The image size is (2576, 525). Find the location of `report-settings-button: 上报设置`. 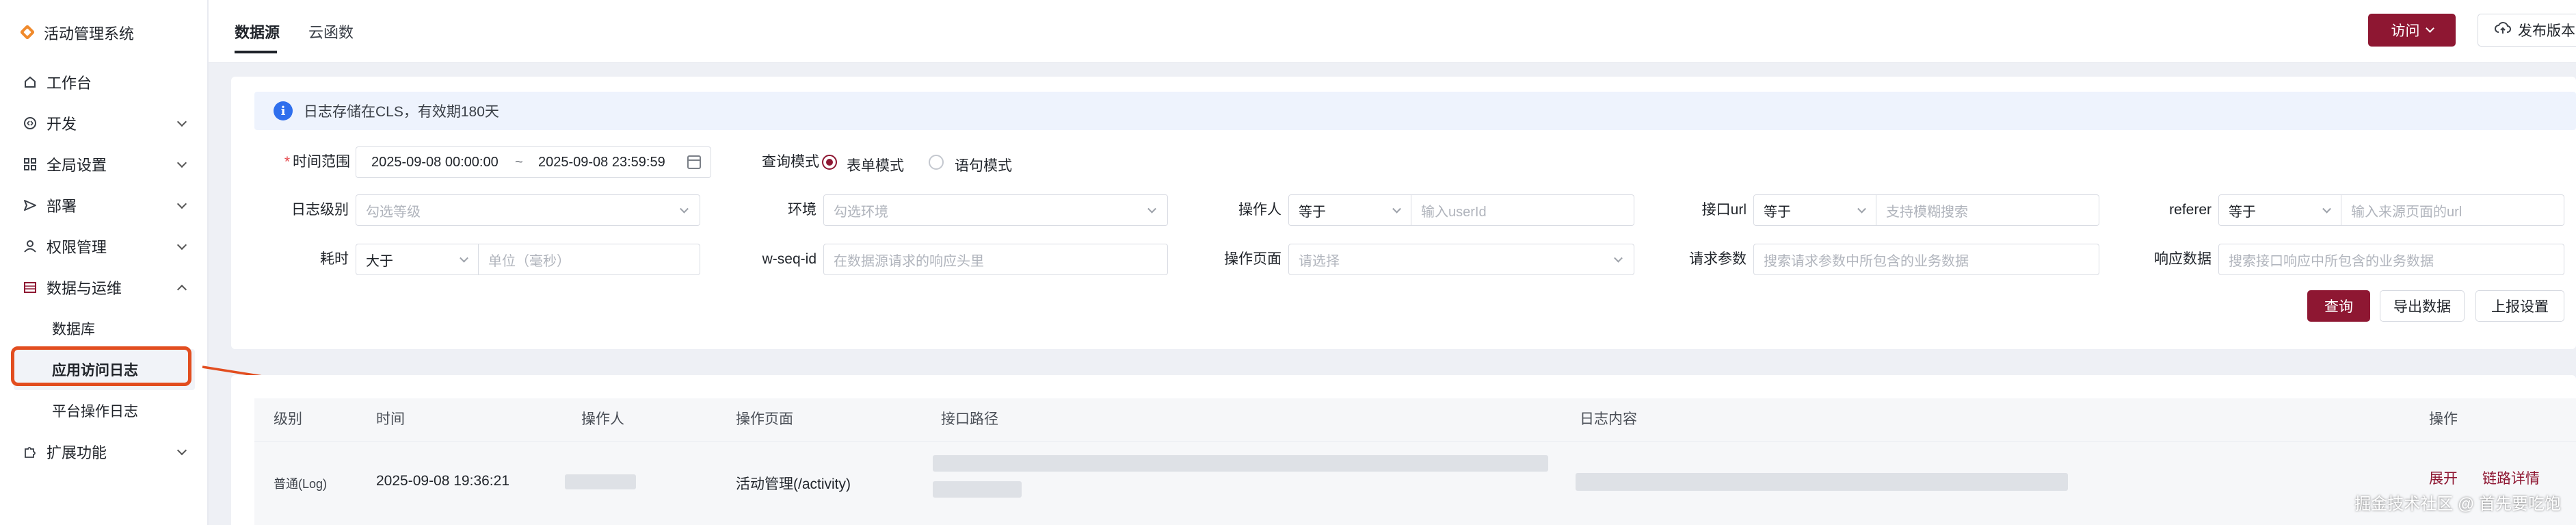

report-settings-button: 上报设置 is located at coordinates (2519, 306).